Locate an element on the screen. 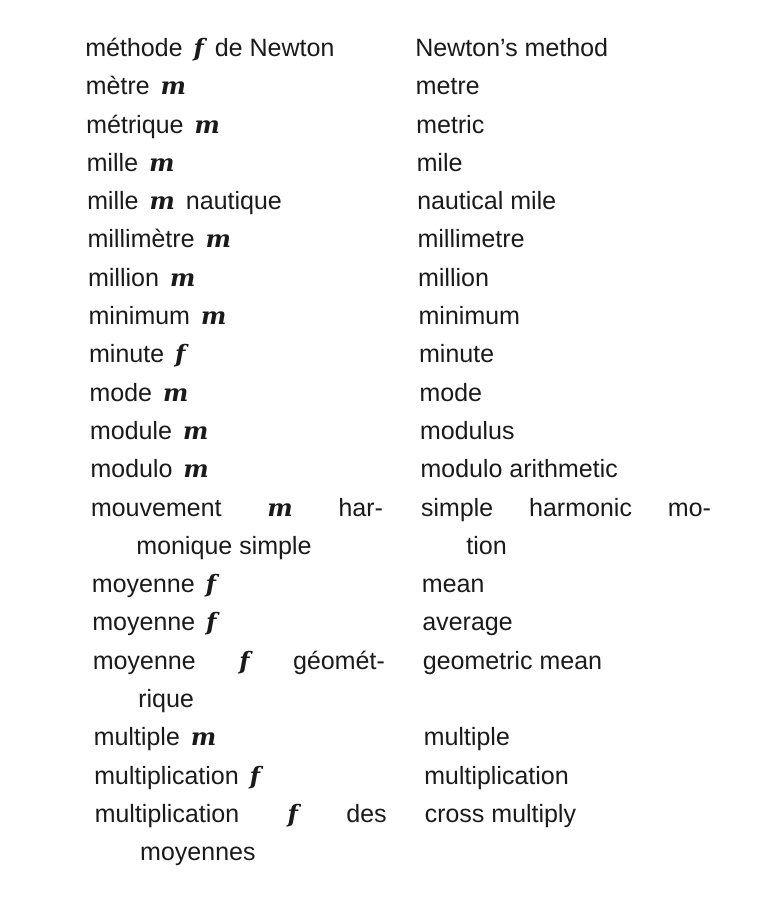  glossary-entry: minimum m minimum is located at coordinates (408, 316).